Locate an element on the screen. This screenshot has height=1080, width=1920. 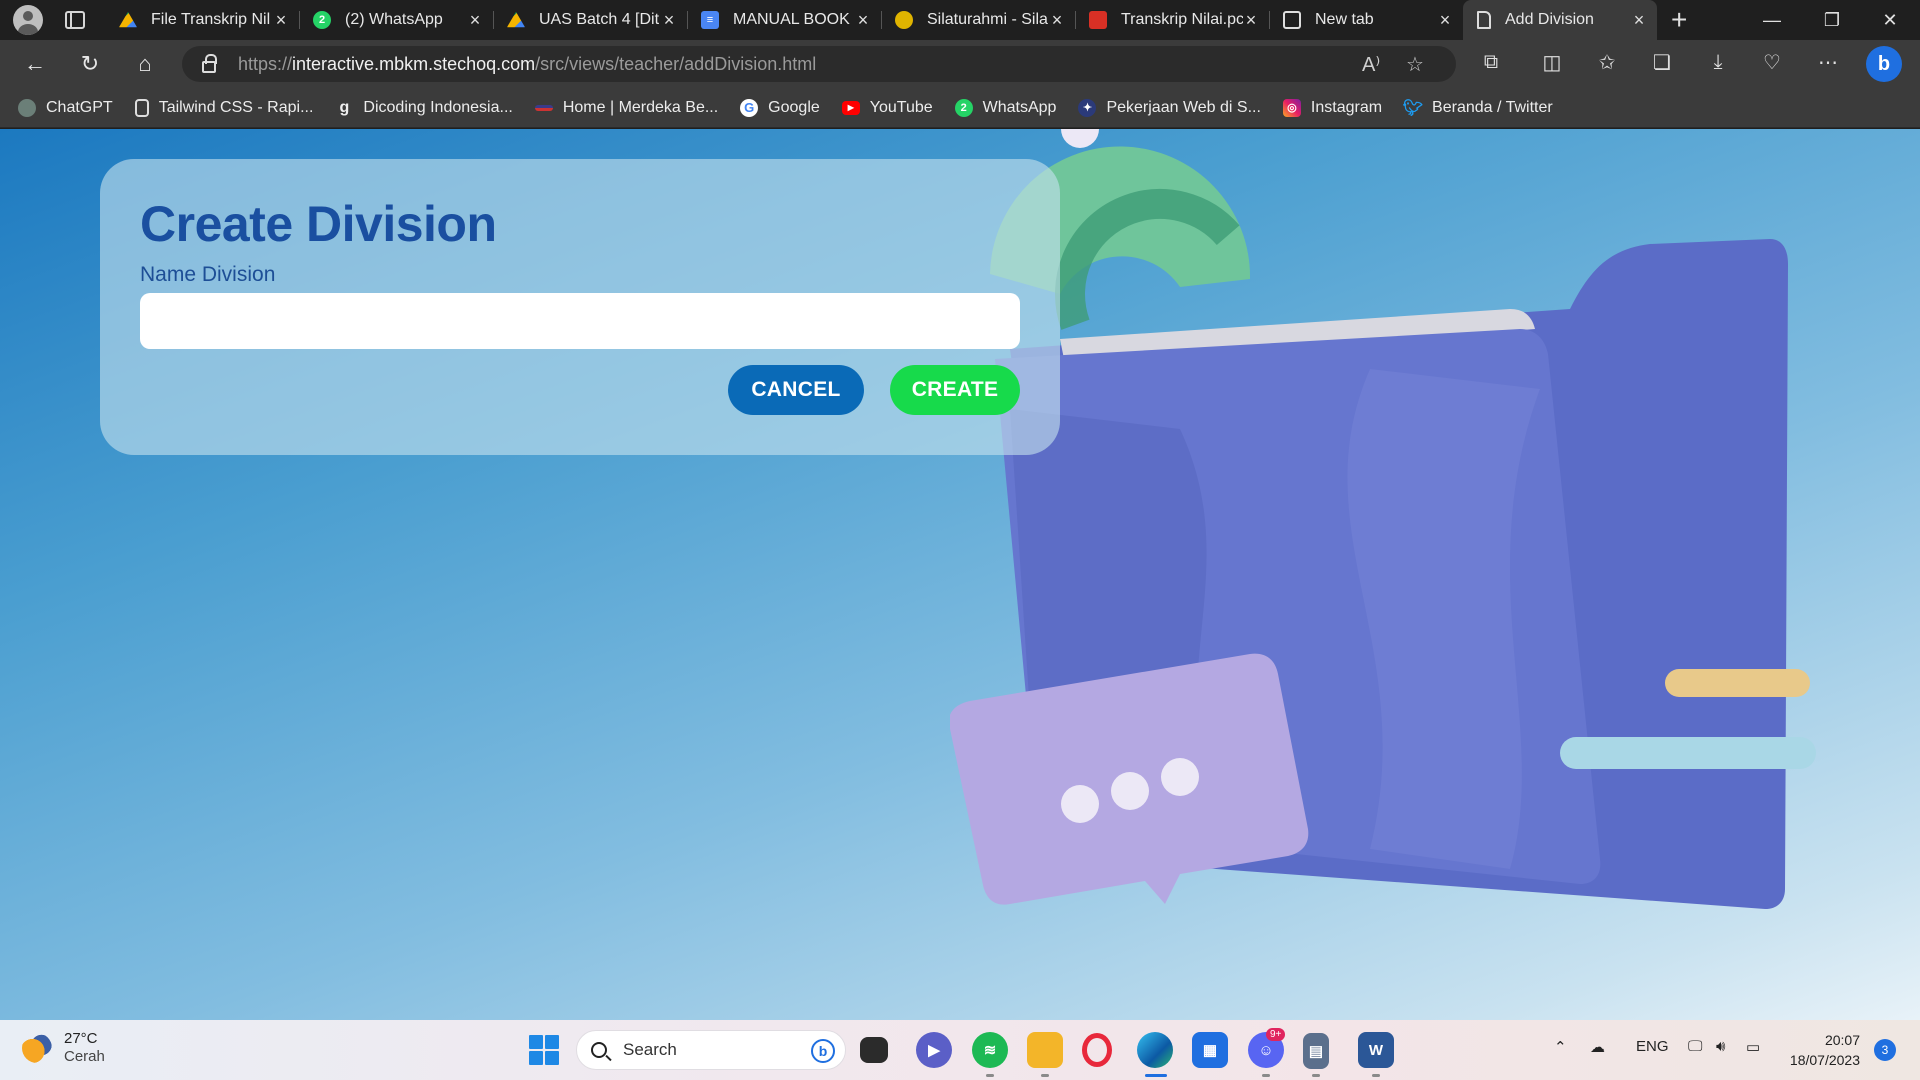
bing-copilot-icon: b is located at coordinates (1884, 64).